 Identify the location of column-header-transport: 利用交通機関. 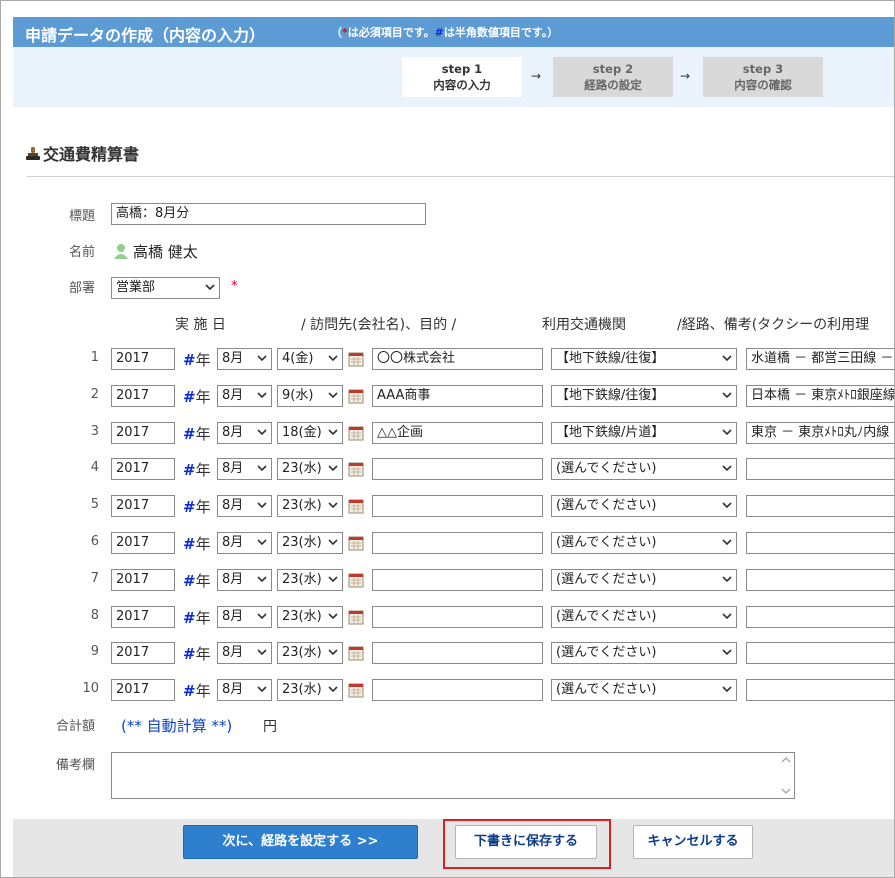
(584, 325).